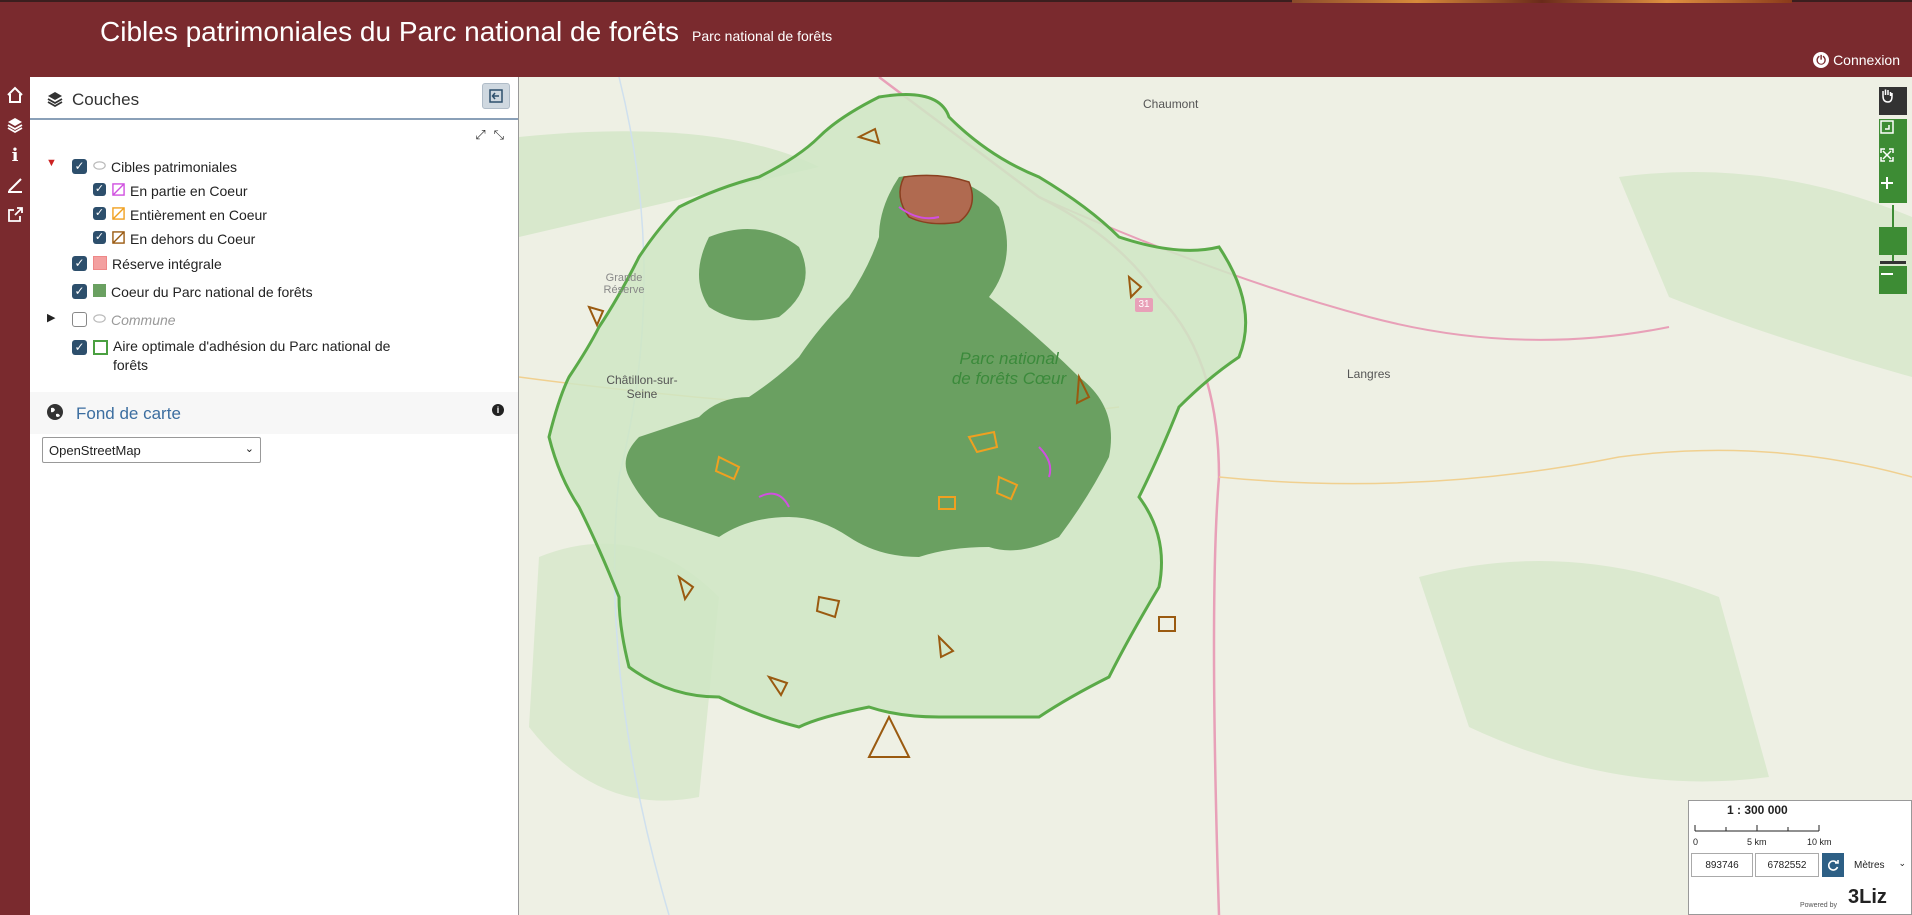 This screenshot has height=915, width=1912. I want to click on expand-all-icon: ⤢, so click(480, 135).